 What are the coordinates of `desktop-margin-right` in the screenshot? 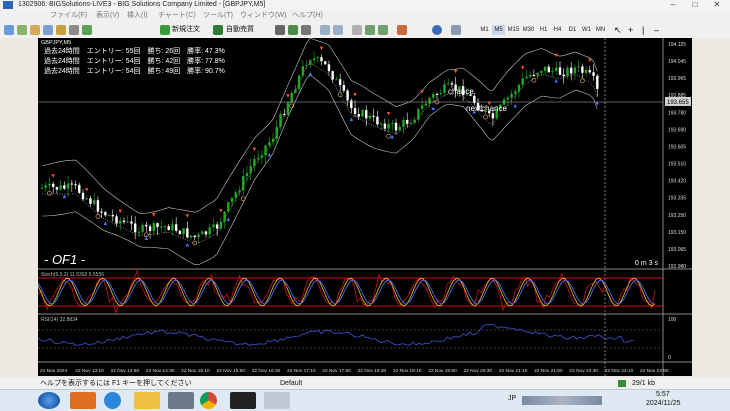 It's located at (711, 208).